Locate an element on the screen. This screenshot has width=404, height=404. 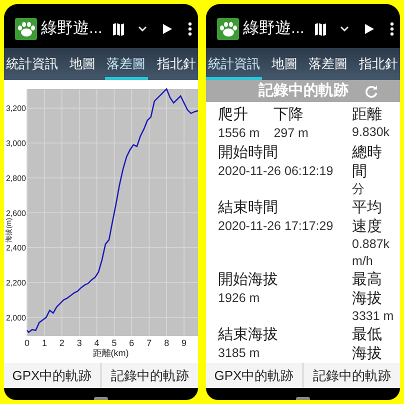
stat-value: 2020-11-26 06:12:19 is located at coordinates (276, 171).